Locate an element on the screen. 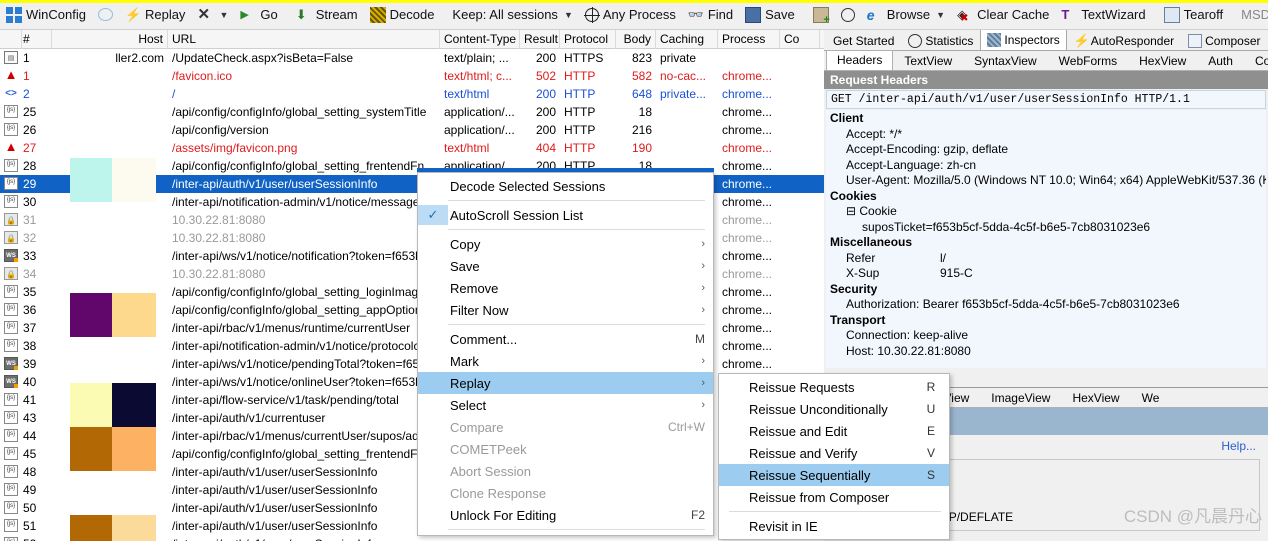 Image resolution: width=1268 pixels, height=541 pixels. column-header-process: Process is located at coordinates (749, 39).